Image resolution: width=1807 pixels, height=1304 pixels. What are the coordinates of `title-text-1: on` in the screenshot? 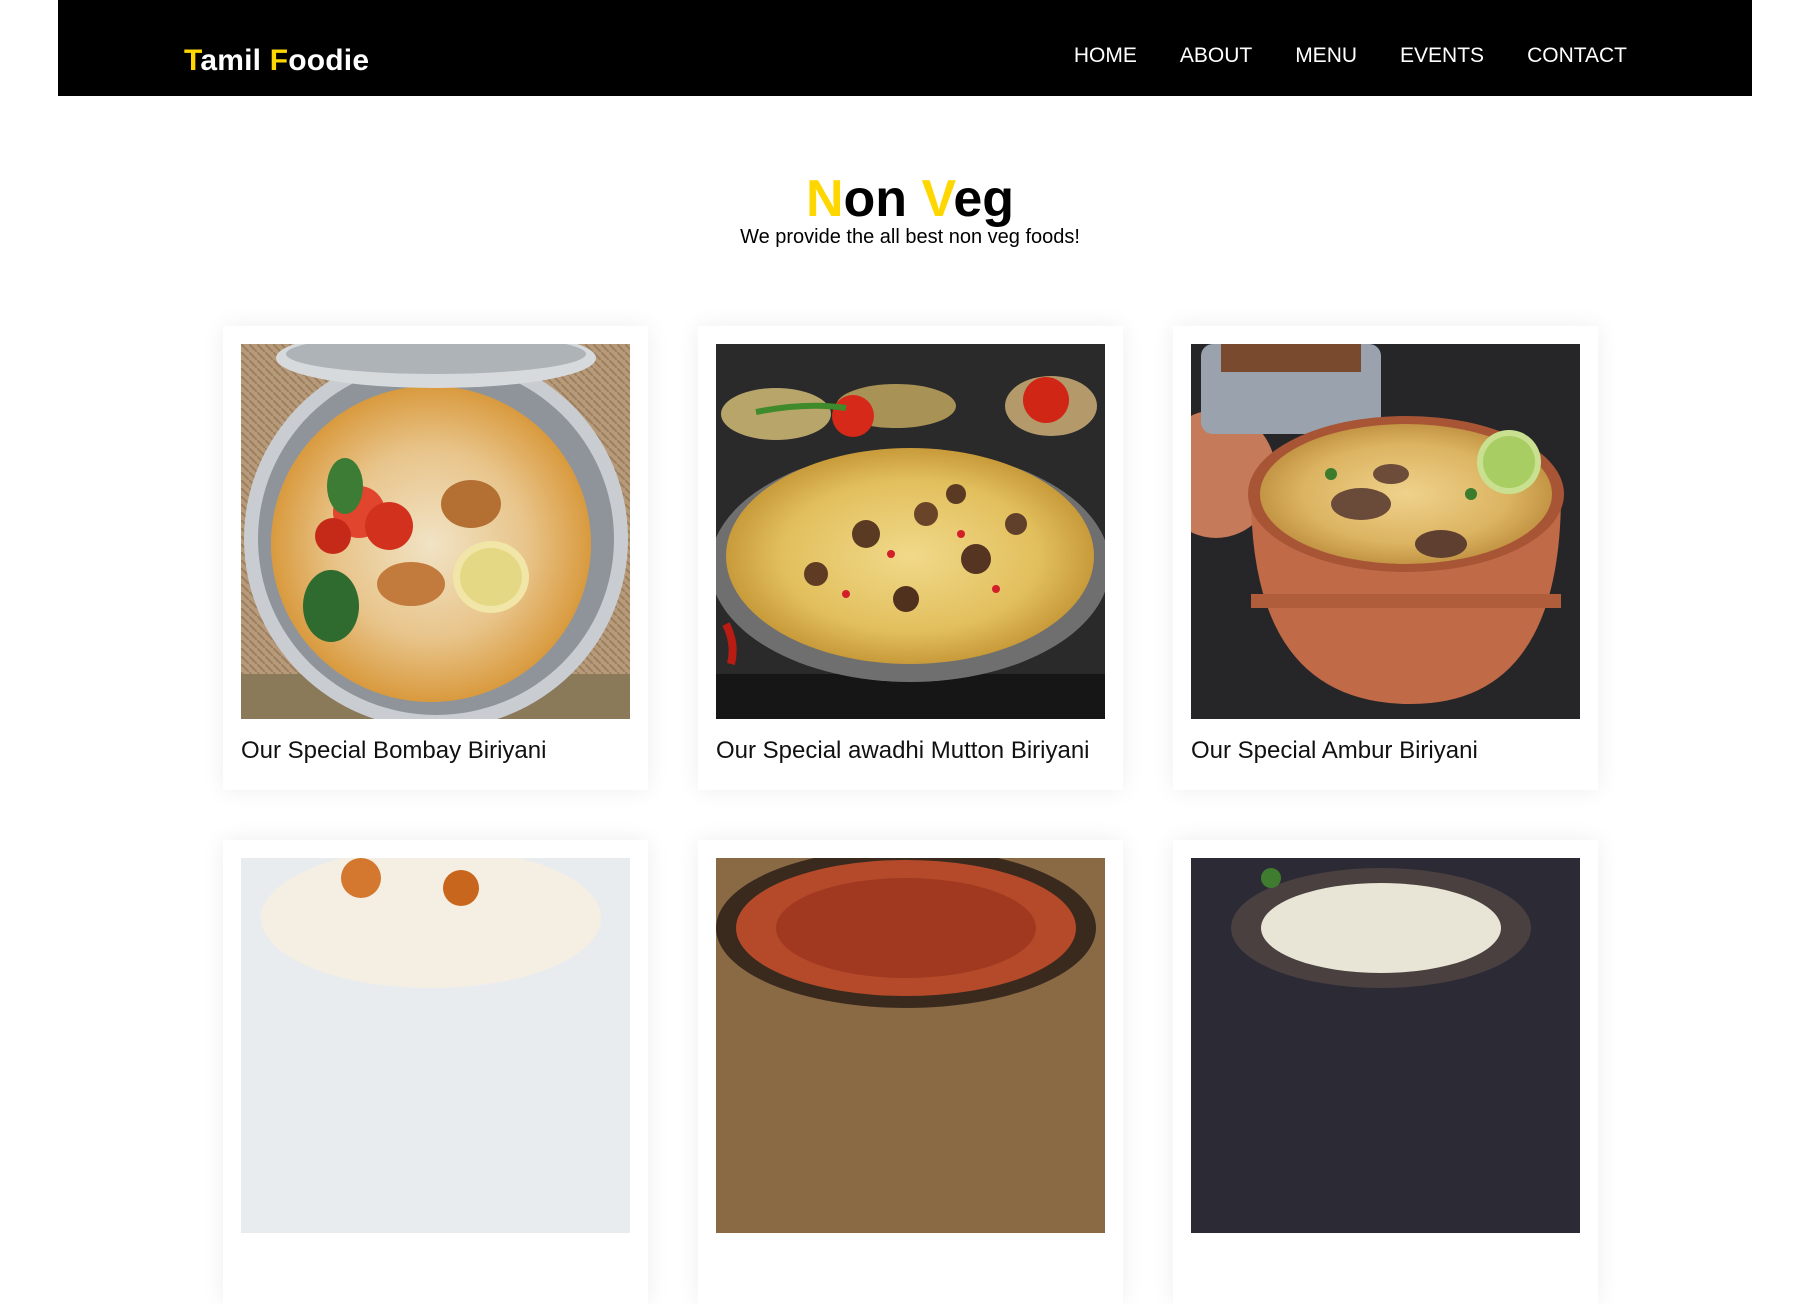 It's located at (882, 199).